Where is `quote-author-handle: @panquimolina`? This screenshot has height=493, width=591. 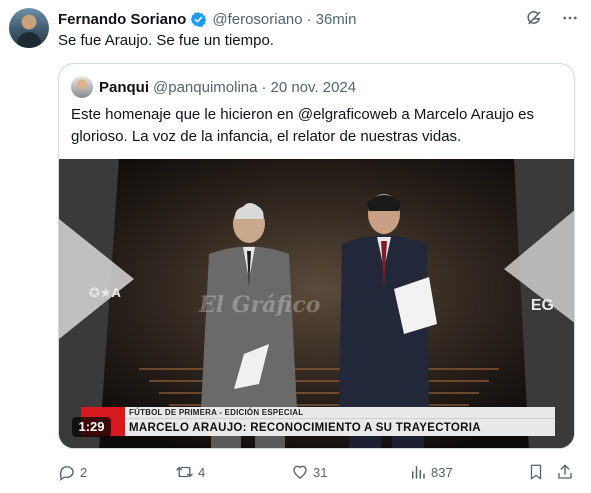
quote-author-handle: @panquimolina is located at coordinates (205, 87).